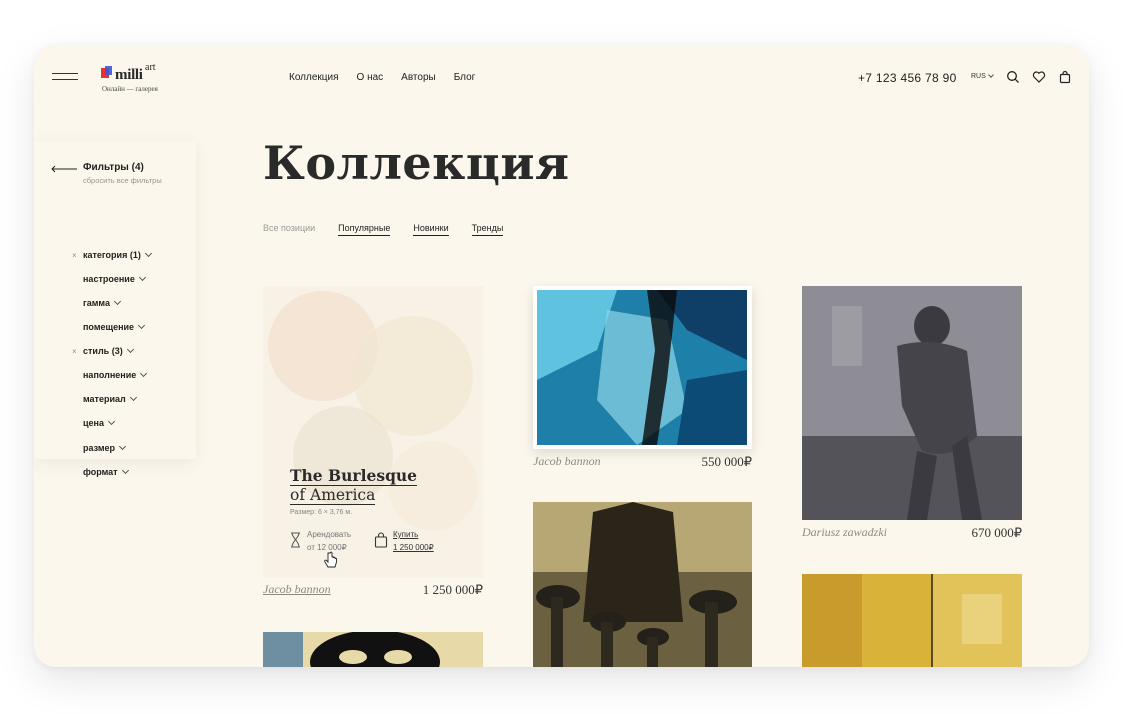 The image size is (1147, 714). I want to click on filter-category: категория (1), so click(117, 254).